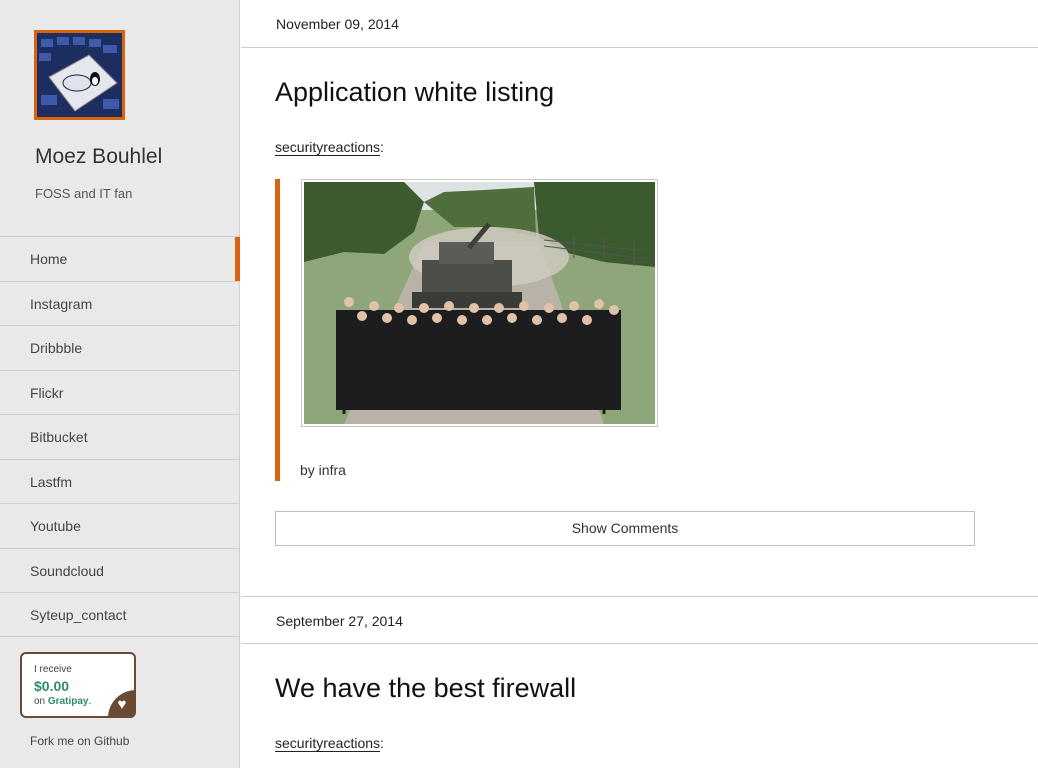  Describe the element at coordinates (84, 193) in the screenshot. I see `site-tagline: FOSS and IT fan` at that location.